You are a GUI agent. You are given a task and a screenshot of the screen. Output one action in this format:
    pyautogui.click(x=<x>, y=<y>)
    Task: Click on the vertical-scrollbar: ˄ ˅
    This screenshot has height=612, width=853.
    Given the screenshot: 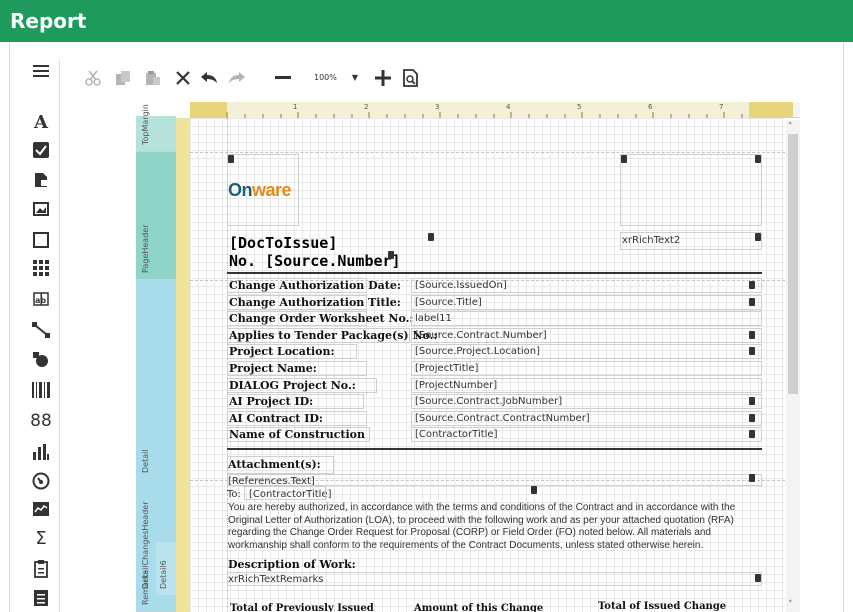 What is the action you would take?
    pyautogui.click(x=793, y=366)
    